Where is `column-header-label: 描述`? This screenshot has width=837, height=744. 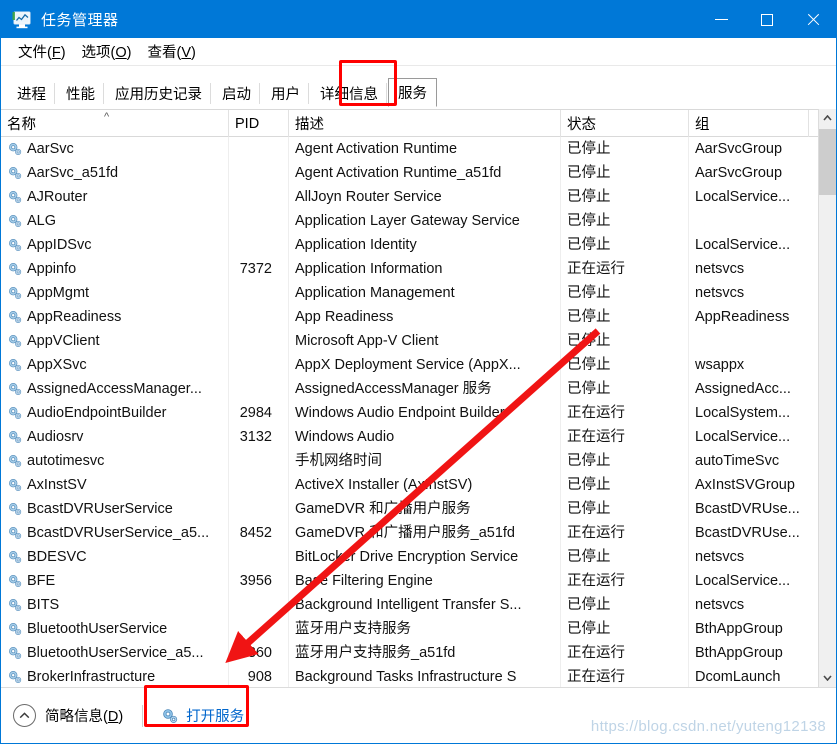 column-header-label: 描述 is located at coordinates (309, 125).